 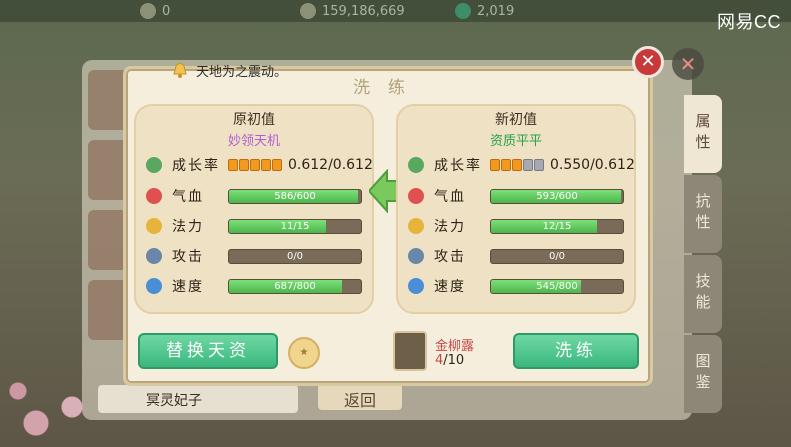 What do you see at coordinates (592, 165) in the screenshot?
I see `growth-value: 0.550/0.612` at bounding box center [592, 165].